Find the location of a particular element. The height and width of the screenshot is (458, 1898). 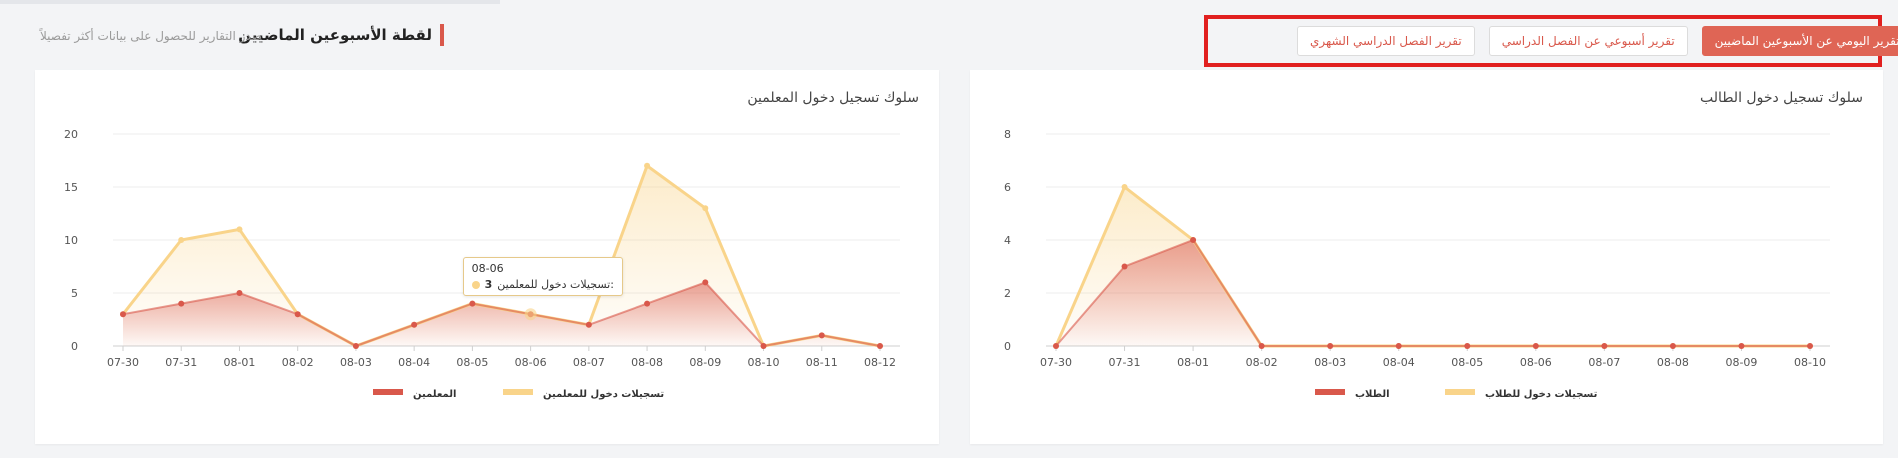

tooltip-date: 08-06 is located at coordinates (487, 269).